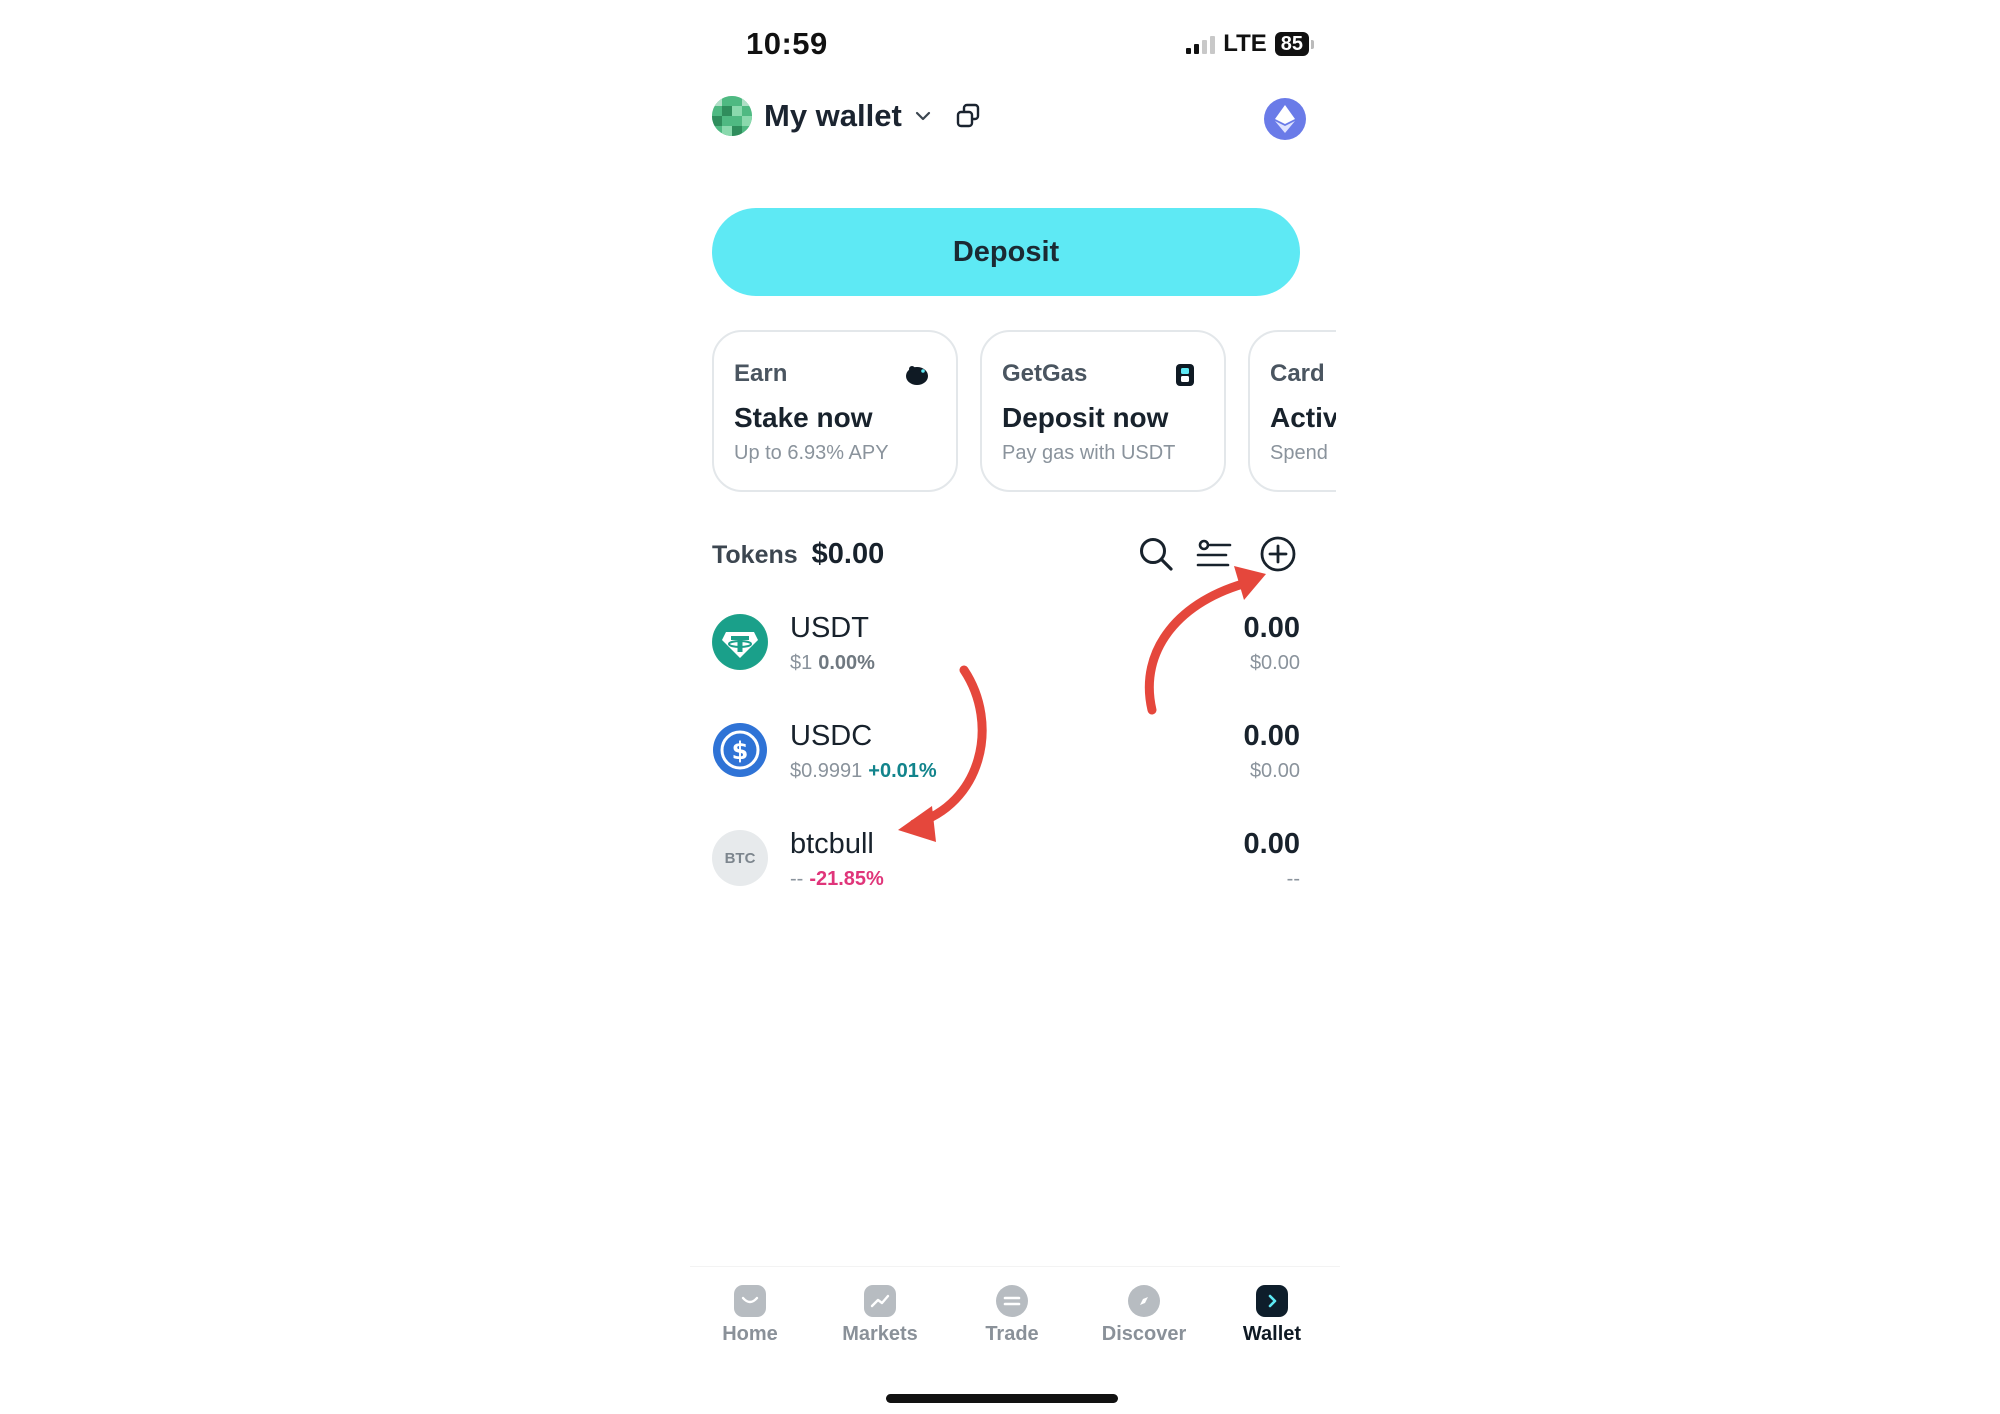 The height and width of the screenshot is (1414, 2000). Describe the element at coordinates (1299, 453) in the screenshot. I see `card-subtitle: Spend` at that location.